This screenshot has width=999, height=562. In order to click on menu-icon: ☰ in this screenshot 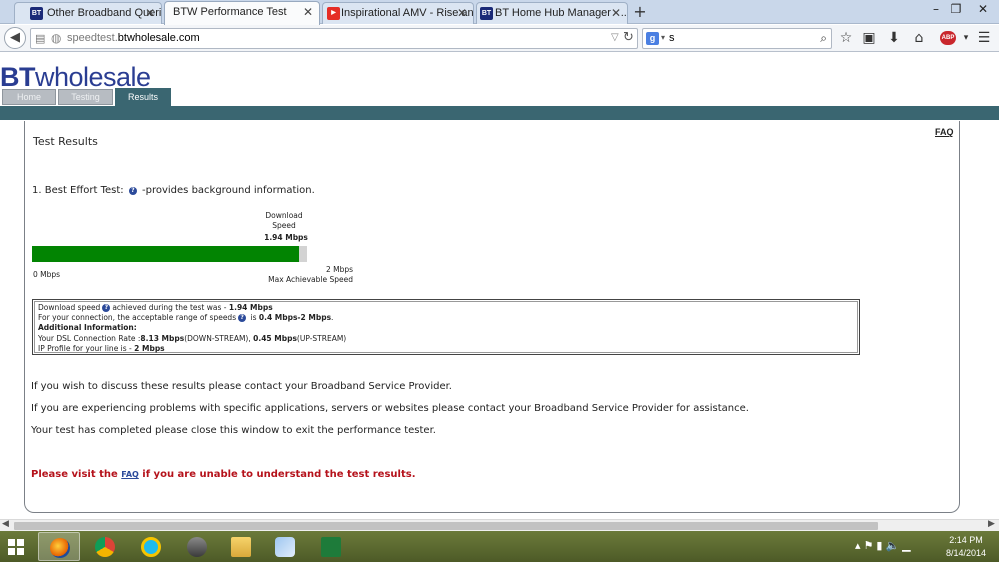, I will do `click(984, 38)`.